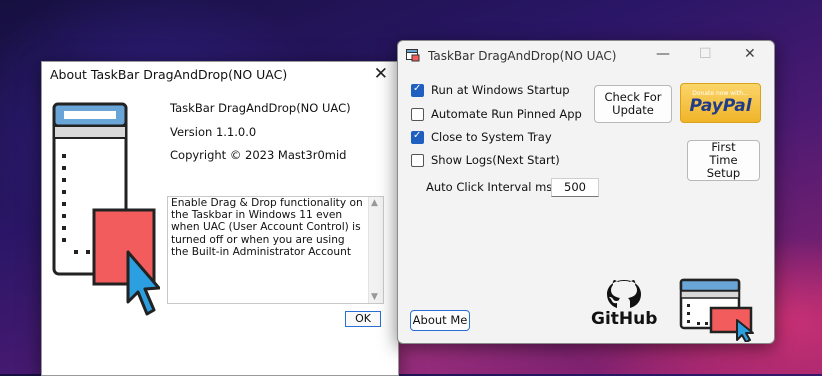  Describe the element at coordinates (258, 155) in the screenshot. I see `about-copyright: Copyright © 2023 Mast3r0mid` at that location.